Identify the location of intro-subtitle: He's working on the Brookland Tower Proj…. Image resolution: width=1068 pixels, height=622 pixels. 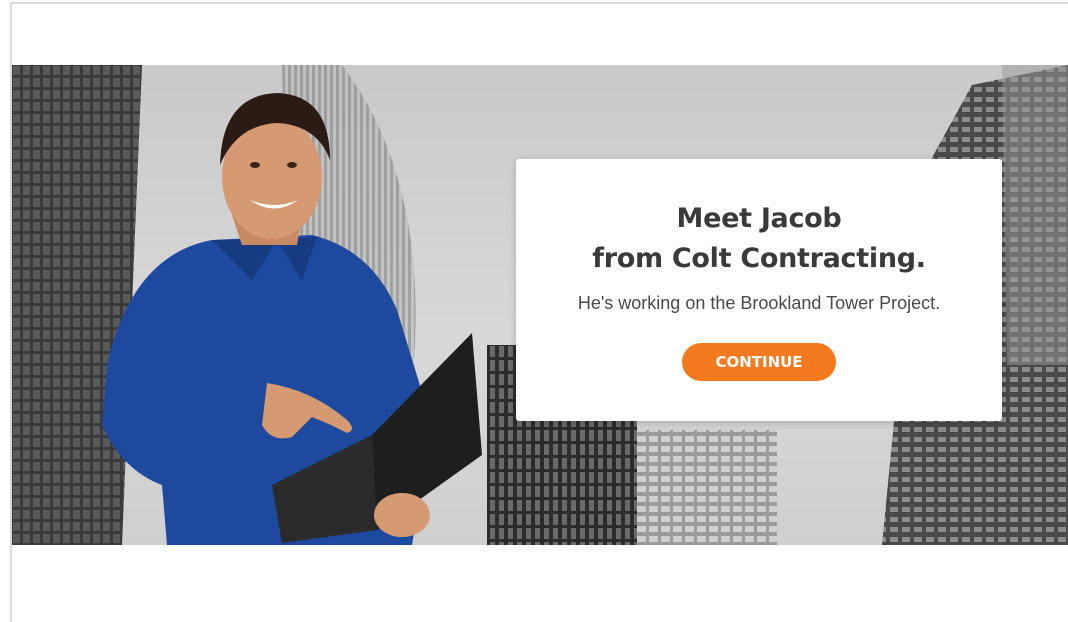
(759, 303).